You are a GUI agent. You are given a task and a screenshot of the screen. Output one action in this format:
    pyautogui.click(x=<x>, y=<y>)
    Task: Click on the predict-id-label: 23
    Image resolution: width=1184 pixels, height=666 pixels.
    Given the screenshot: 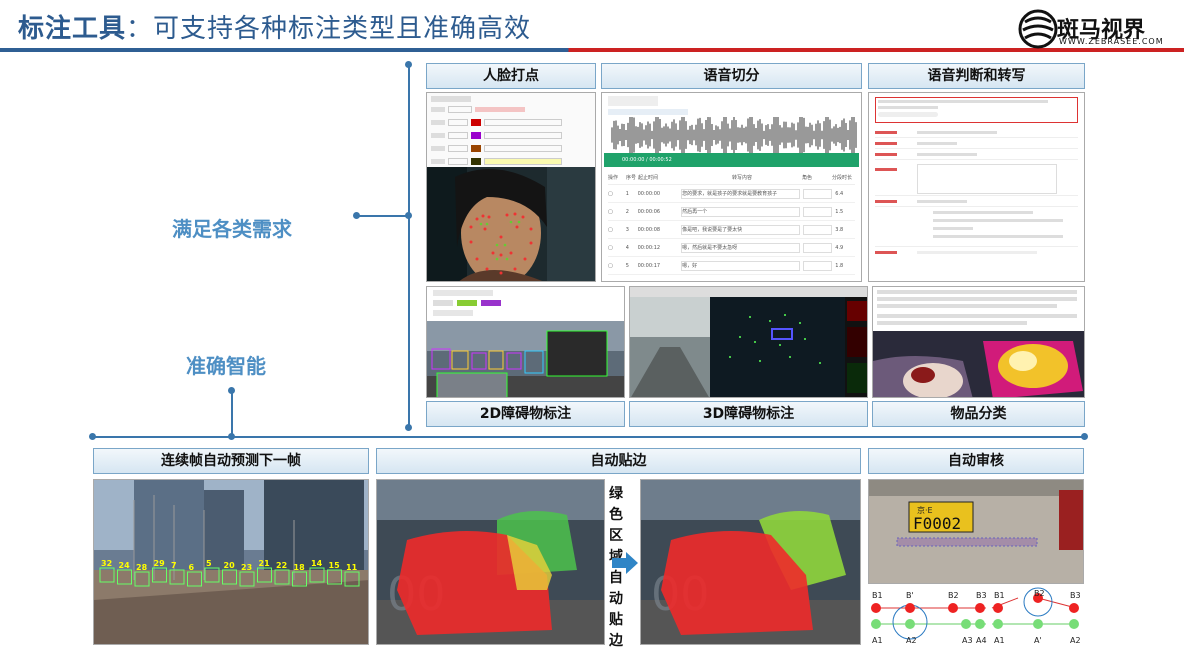 What is the action you would take?
    pyautogui.click(x=246, y=567)
    